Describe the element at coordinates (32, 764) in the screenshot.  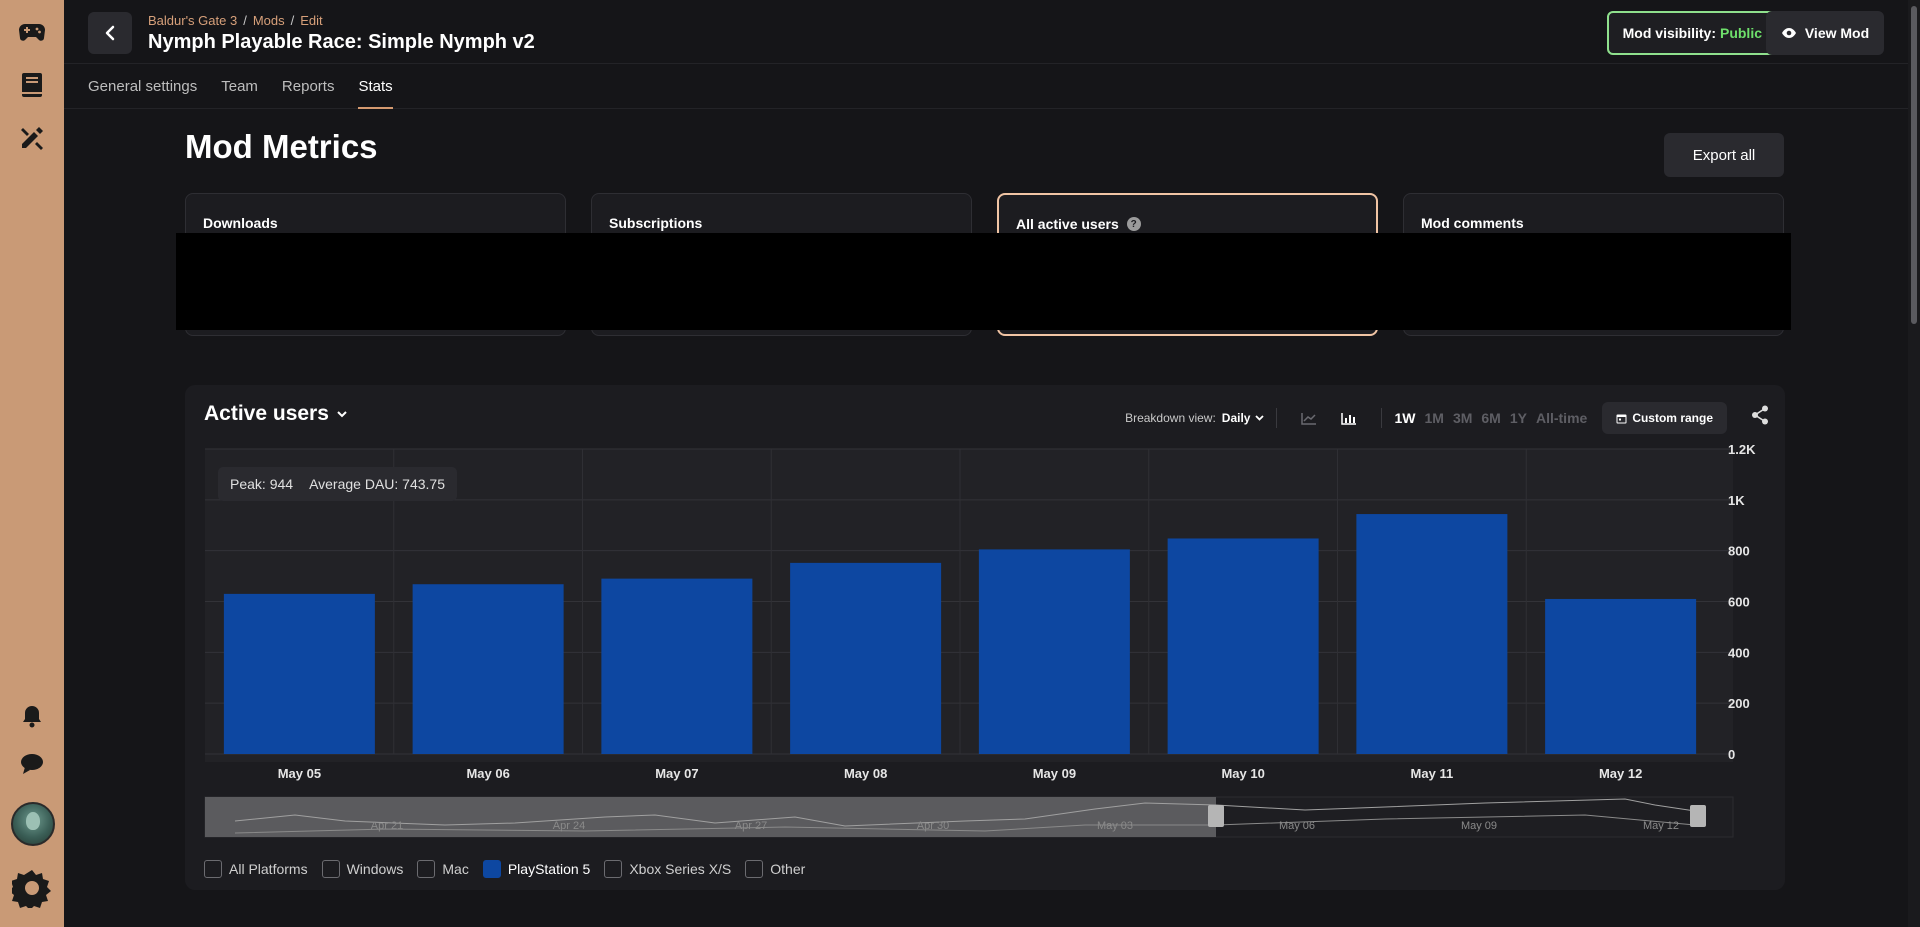
I see `chat-icon` at that location.